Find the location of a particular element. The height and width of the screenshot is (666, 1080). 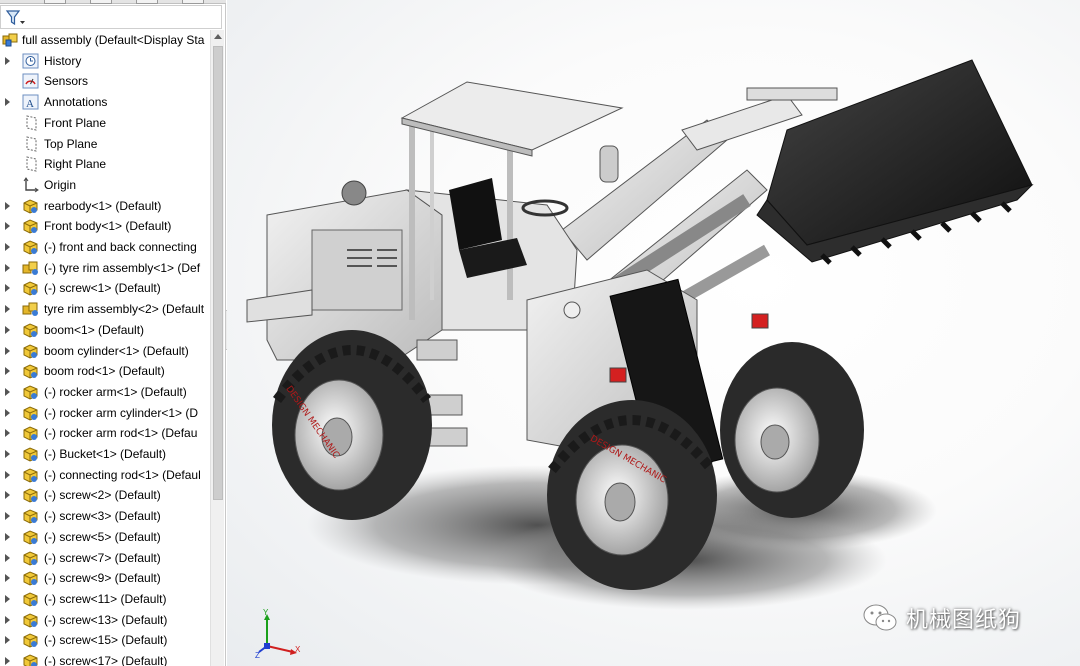

tree-item: rearbody<1> (Default) is located at coordinates (105, 206).